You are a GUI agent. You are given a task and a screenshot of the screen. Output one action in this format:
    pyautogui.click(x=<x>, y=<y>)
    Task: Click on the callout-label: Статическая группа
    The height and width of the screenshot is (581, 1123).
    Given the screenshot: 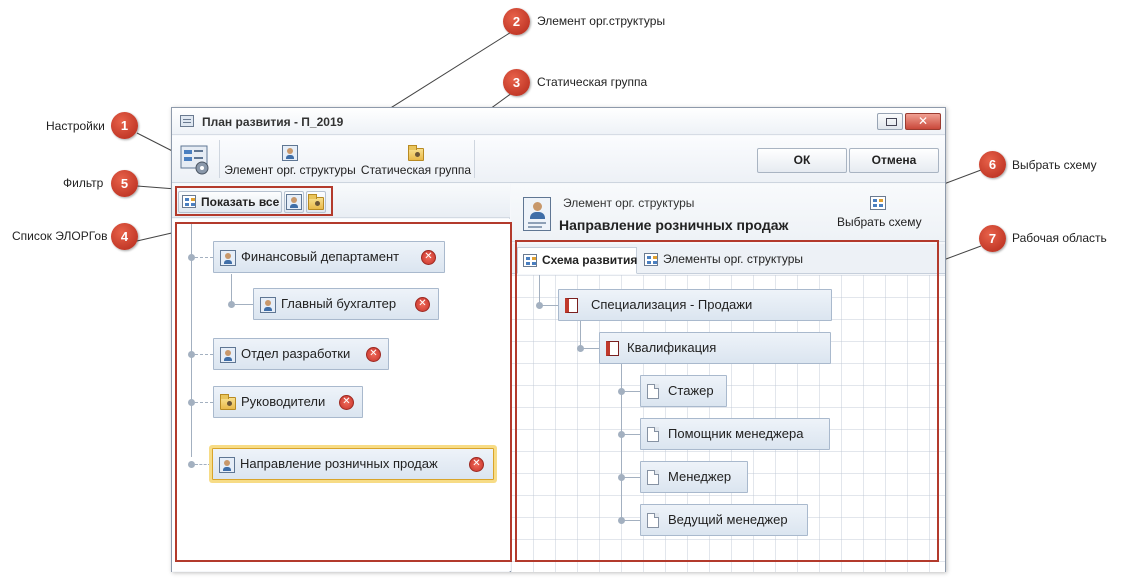 What is the action you would take?
    pyautogui.click(x=592, y=82)
    